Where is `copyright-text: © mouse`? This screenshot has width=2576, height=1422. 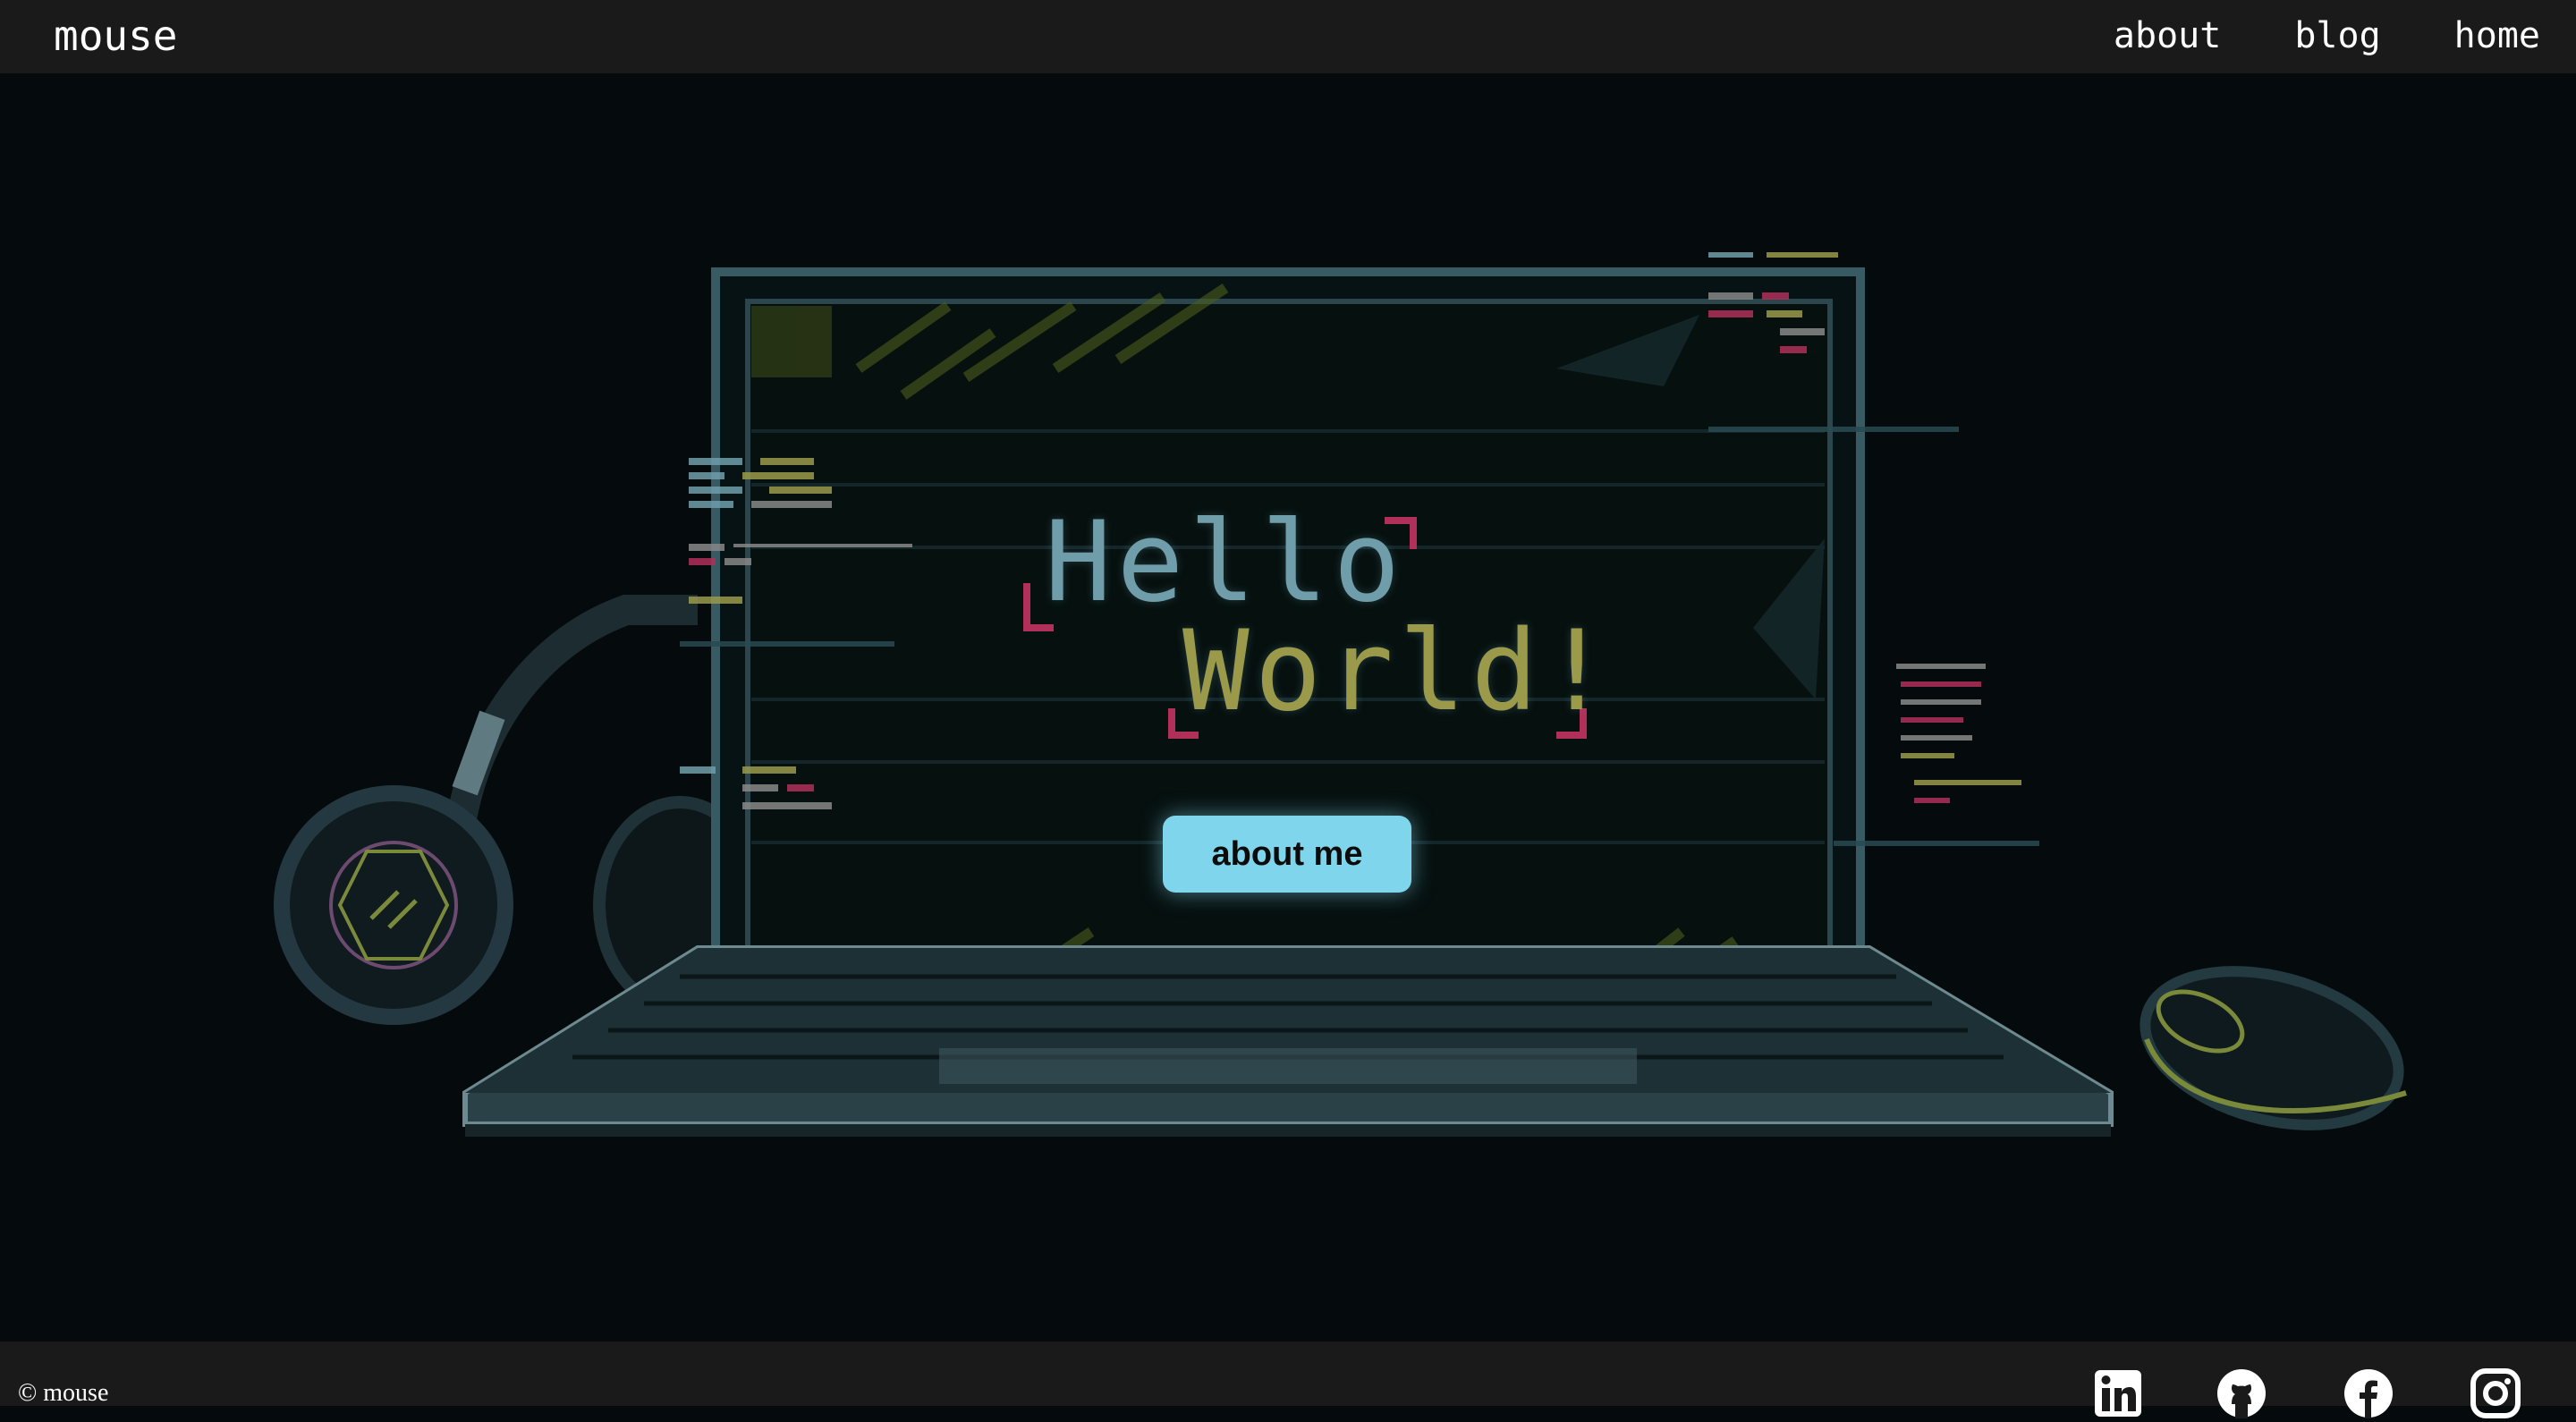 copyright-text: © mouse is located at coordinates (63, 1393).